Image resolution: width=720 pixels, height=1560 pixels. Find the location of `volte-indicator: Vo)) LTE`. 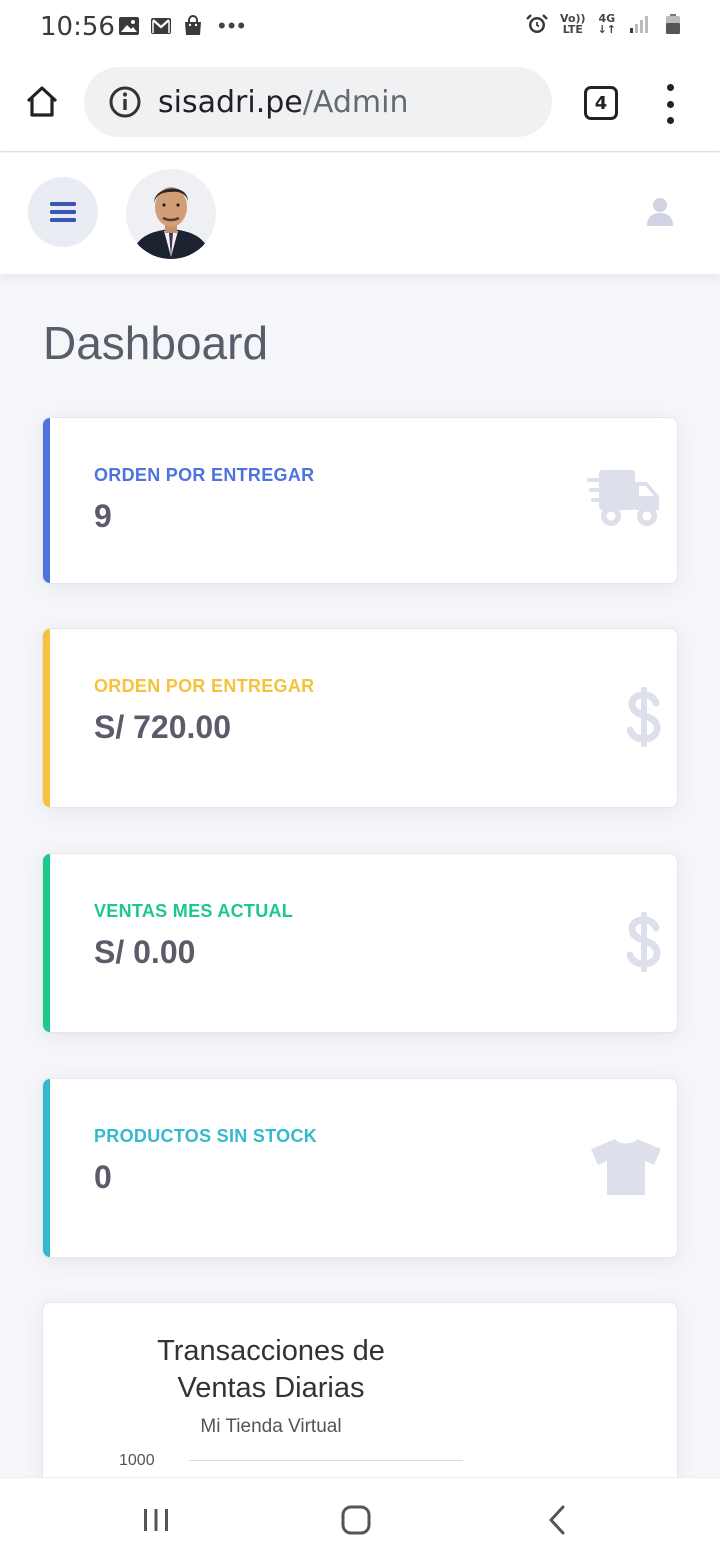

volte-indicator: Vo)) LTE is located at coordinates (573, 24).